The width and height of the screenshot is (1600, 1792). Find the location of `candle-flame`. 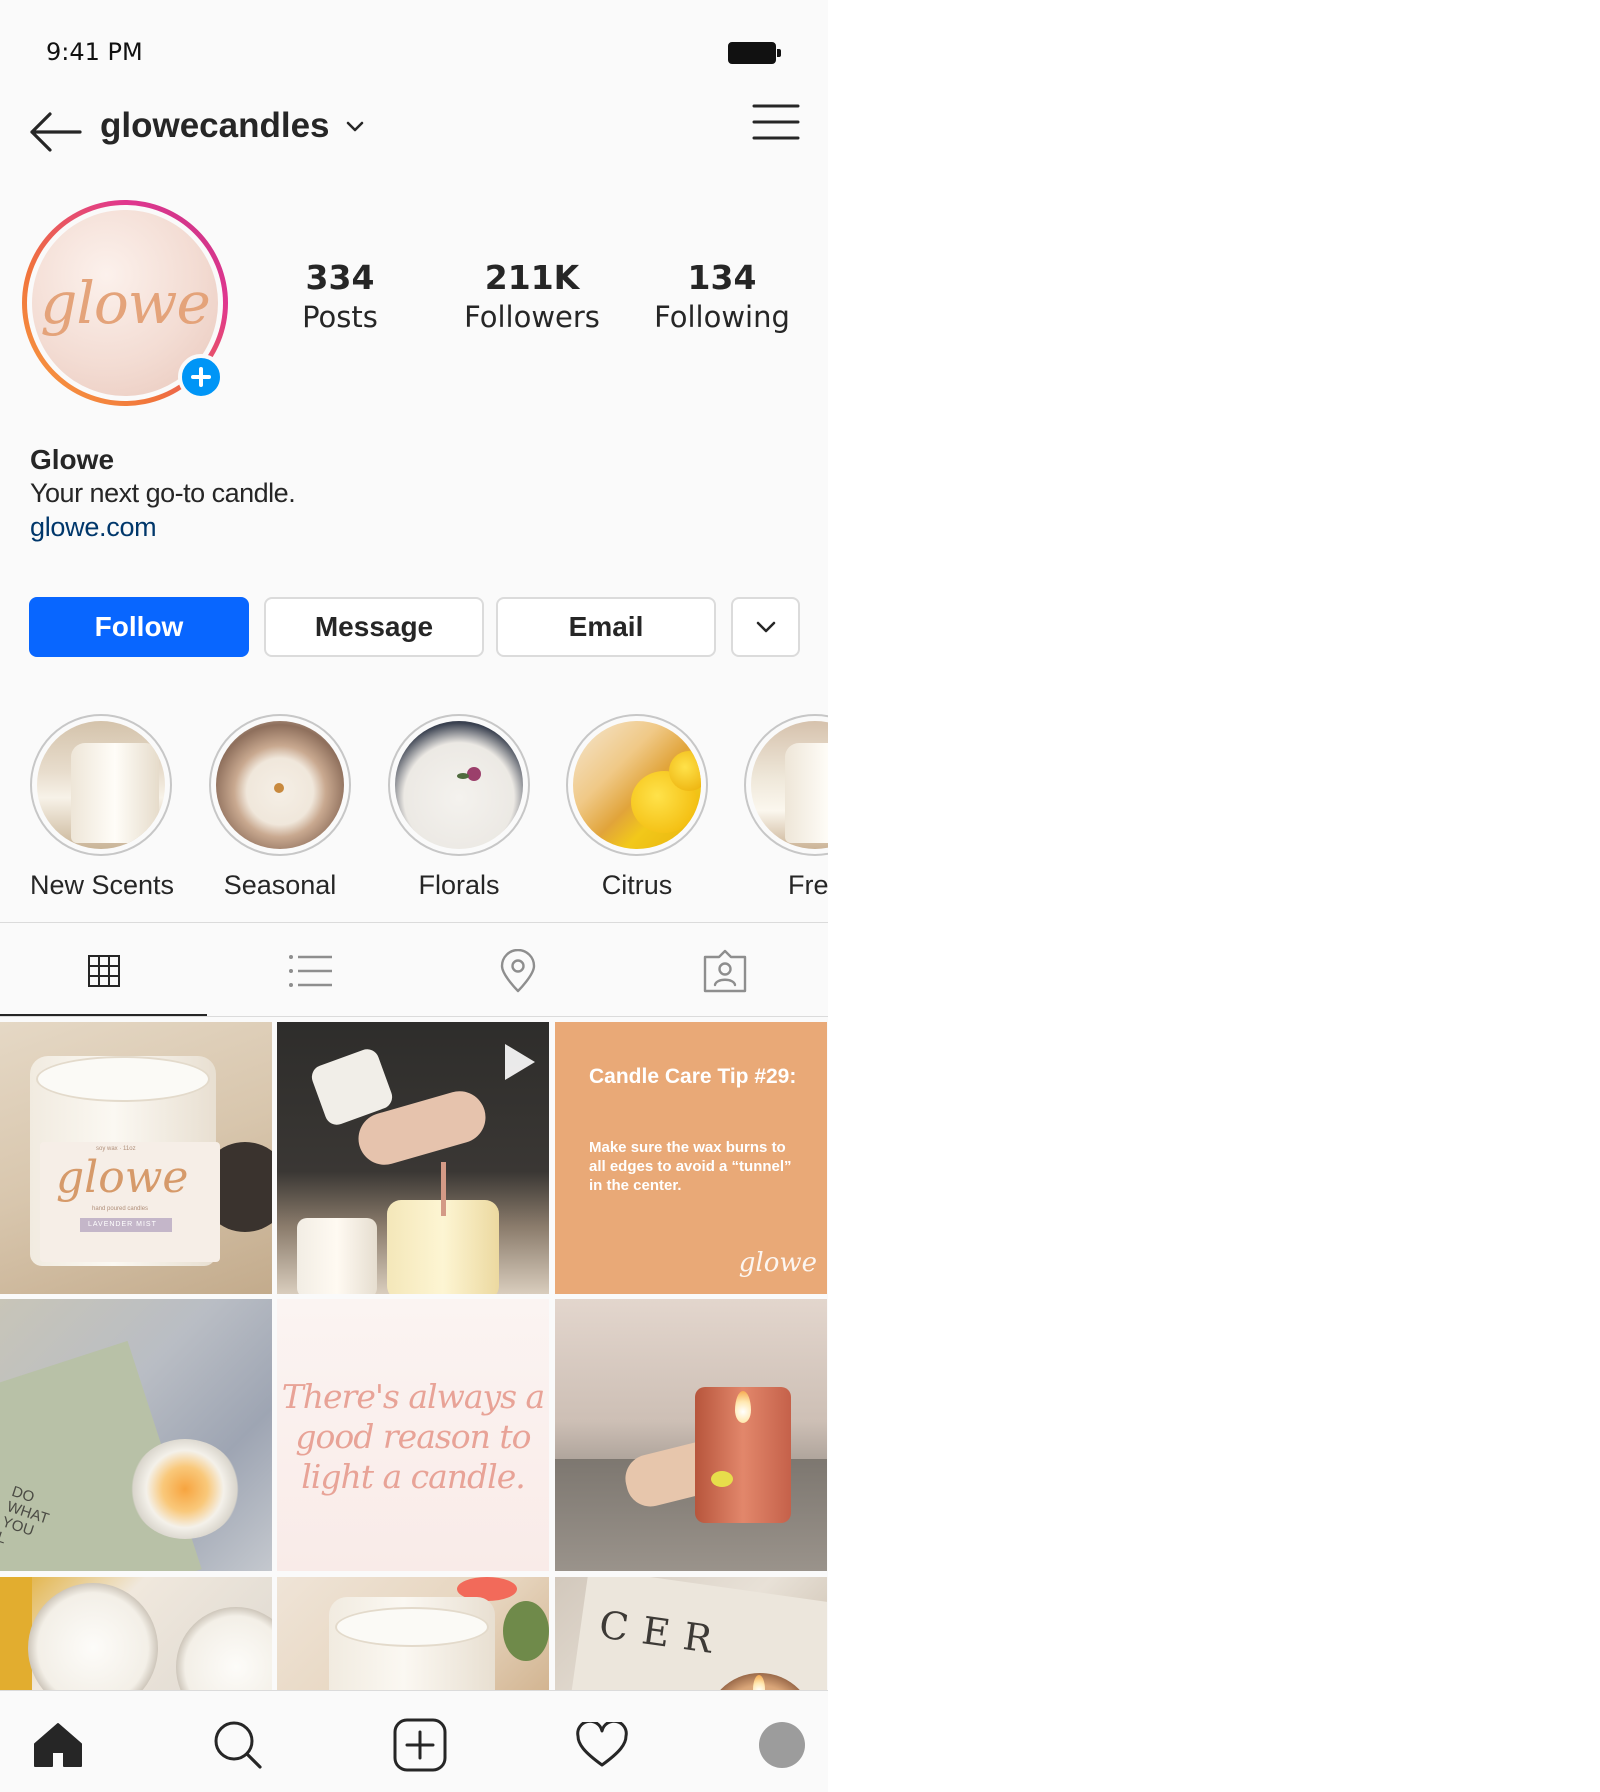

candle-flame is located at coordinates (743, 1407).